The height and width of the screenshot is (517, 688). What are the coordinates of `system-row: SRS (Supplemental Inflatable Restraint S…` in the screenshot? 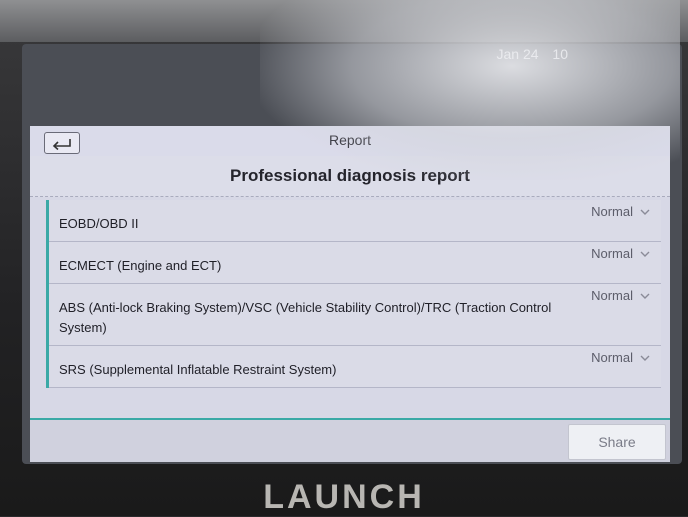 It's located at (355, 367).